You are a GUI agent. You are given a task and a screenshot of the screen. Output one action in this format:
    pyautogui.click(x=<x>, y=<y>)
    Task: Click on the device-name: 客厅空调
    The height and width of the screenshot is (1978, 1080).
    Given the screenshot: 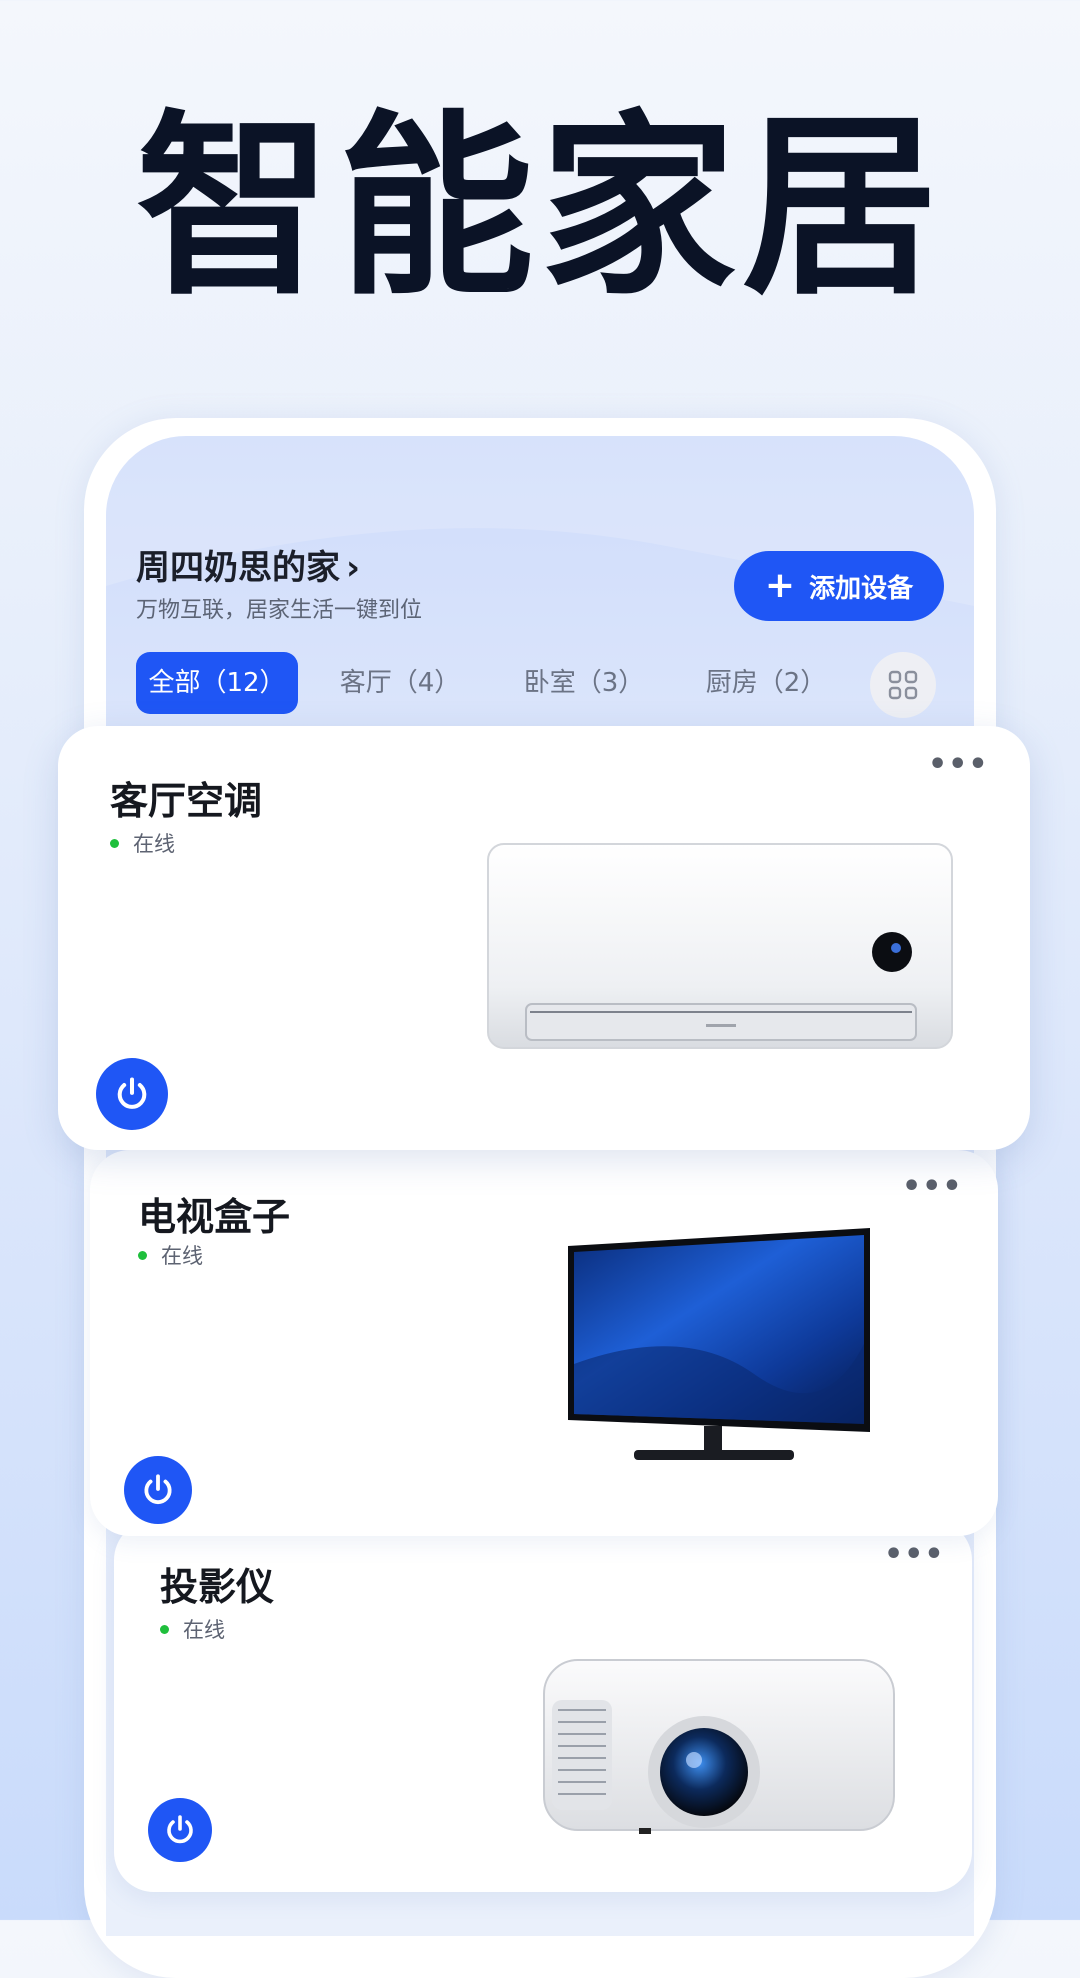 What is the action you would take?
    pyautogui.click(x=186, y=801)
    